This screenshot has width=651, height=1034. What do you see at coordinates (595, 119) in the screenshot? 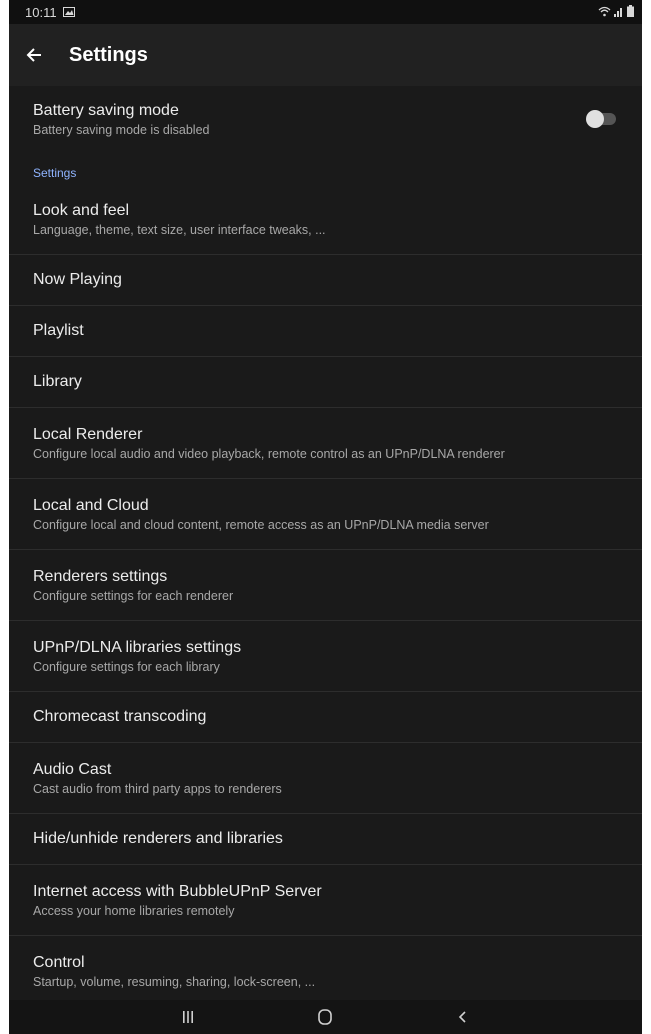
I see `toggle-thumb` at bounding box center [595, 119].